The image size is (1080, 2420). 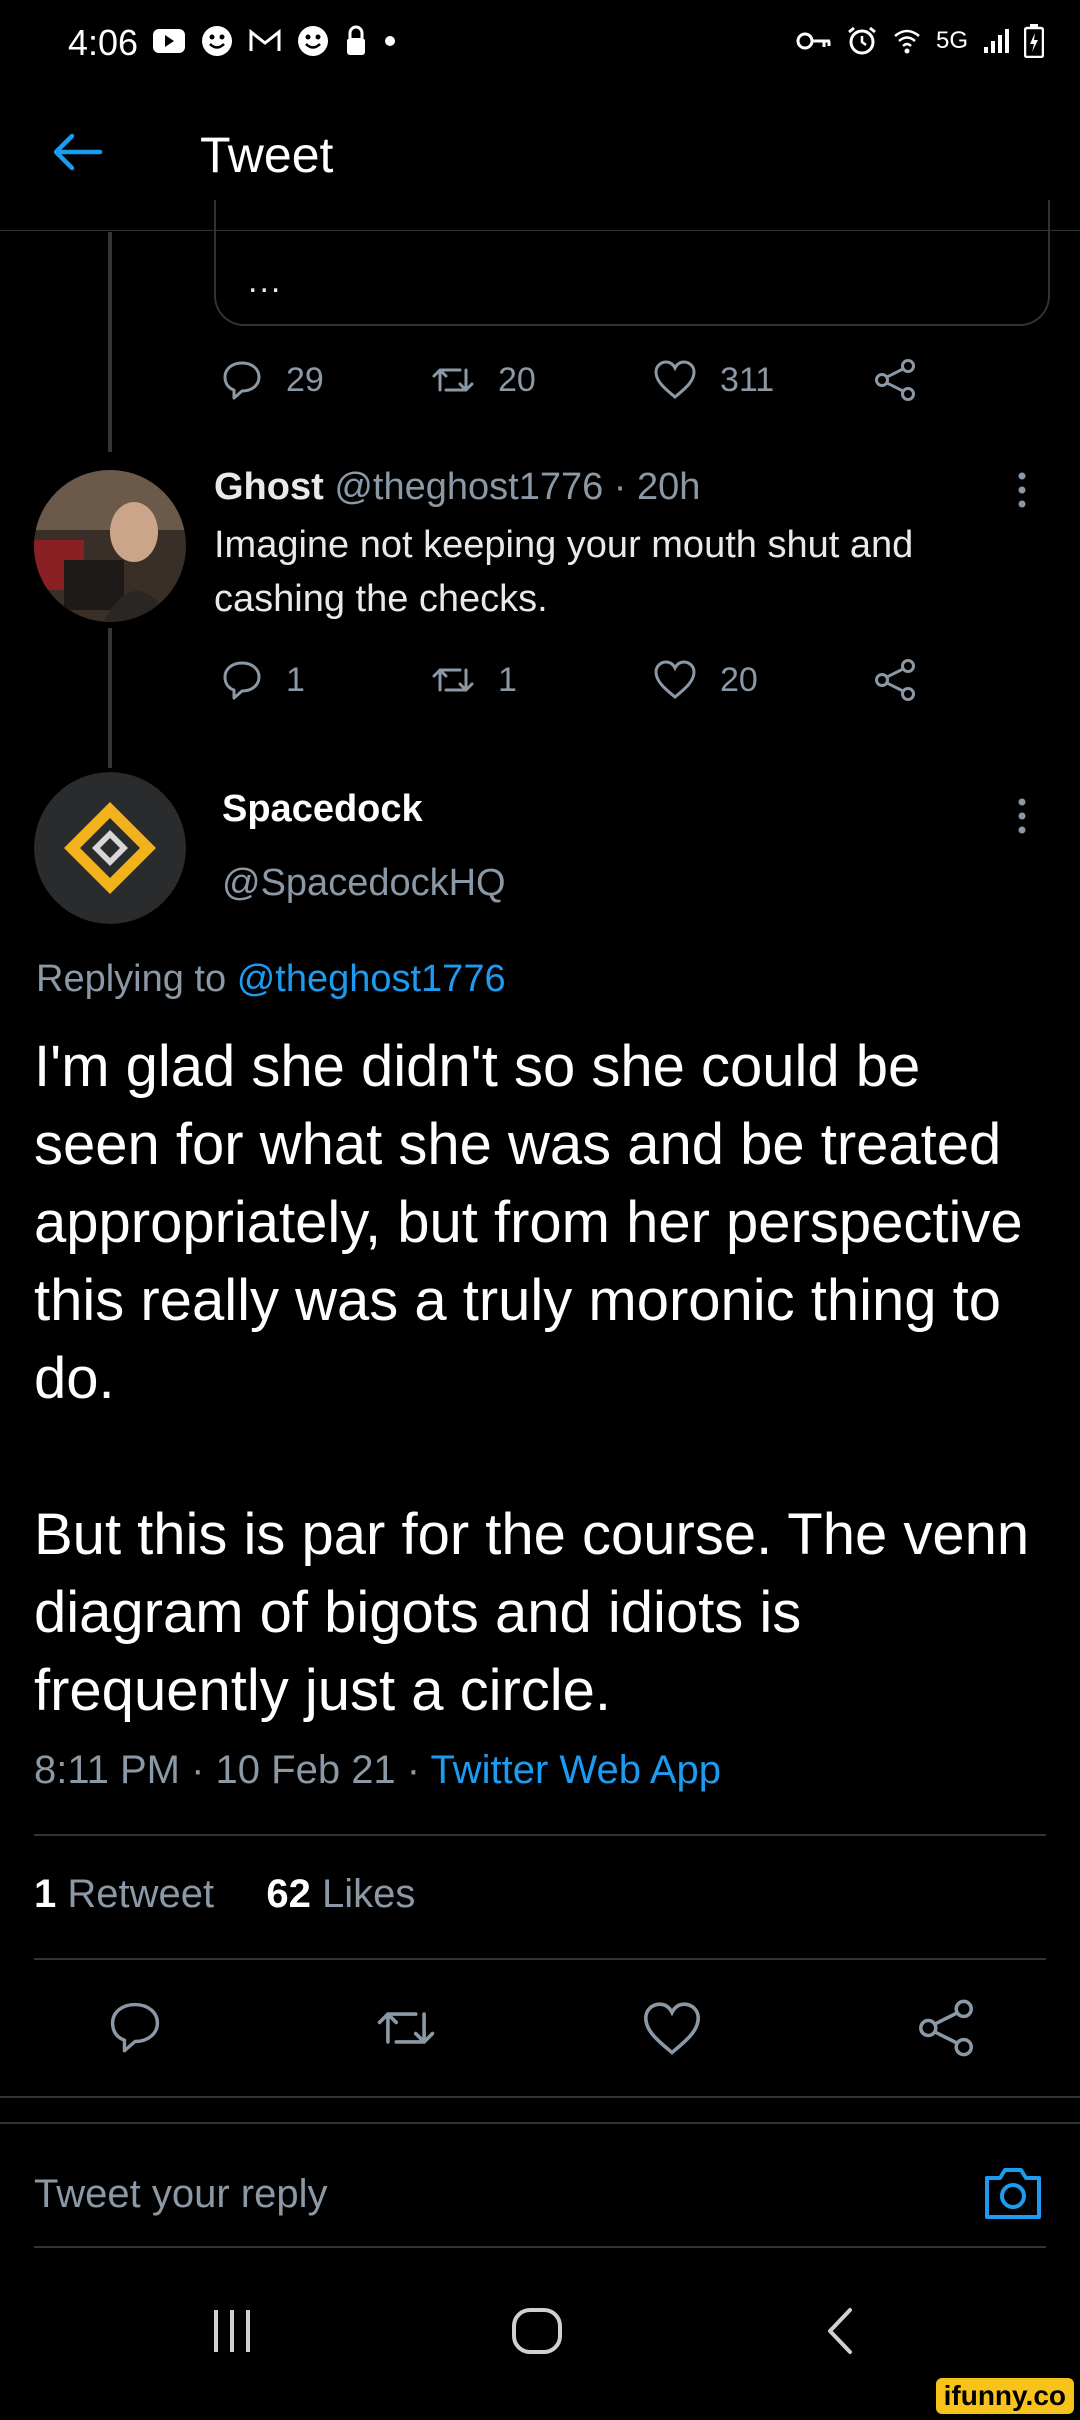 What do you see at coordinates (325, 680) in the screenshot?
I see `reply-button: 1` at bounding box center [325, 680].